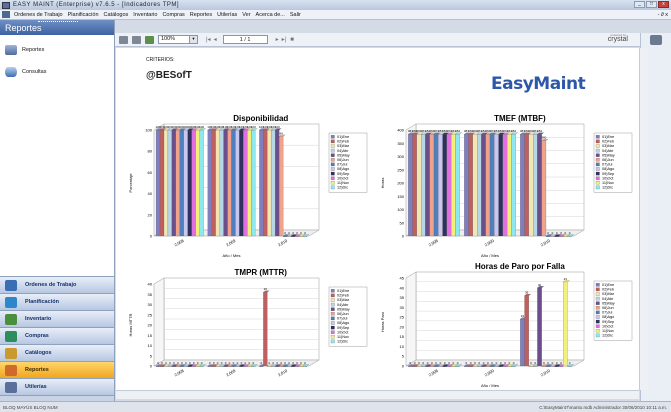  I want to click on sidebar-item-reportes: Reportes, so click(57, 50).